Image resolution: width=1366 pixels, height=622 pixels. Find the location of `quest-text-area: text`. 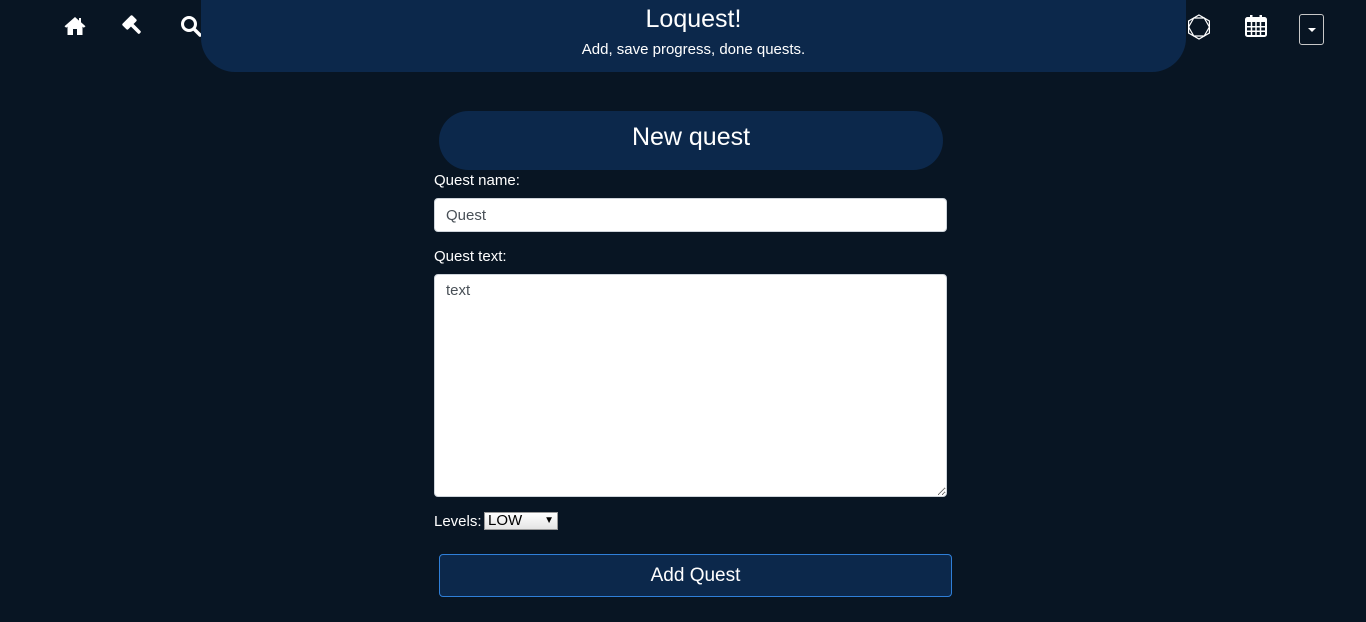

quest-text-area: text is located at coordinates (690, 385).